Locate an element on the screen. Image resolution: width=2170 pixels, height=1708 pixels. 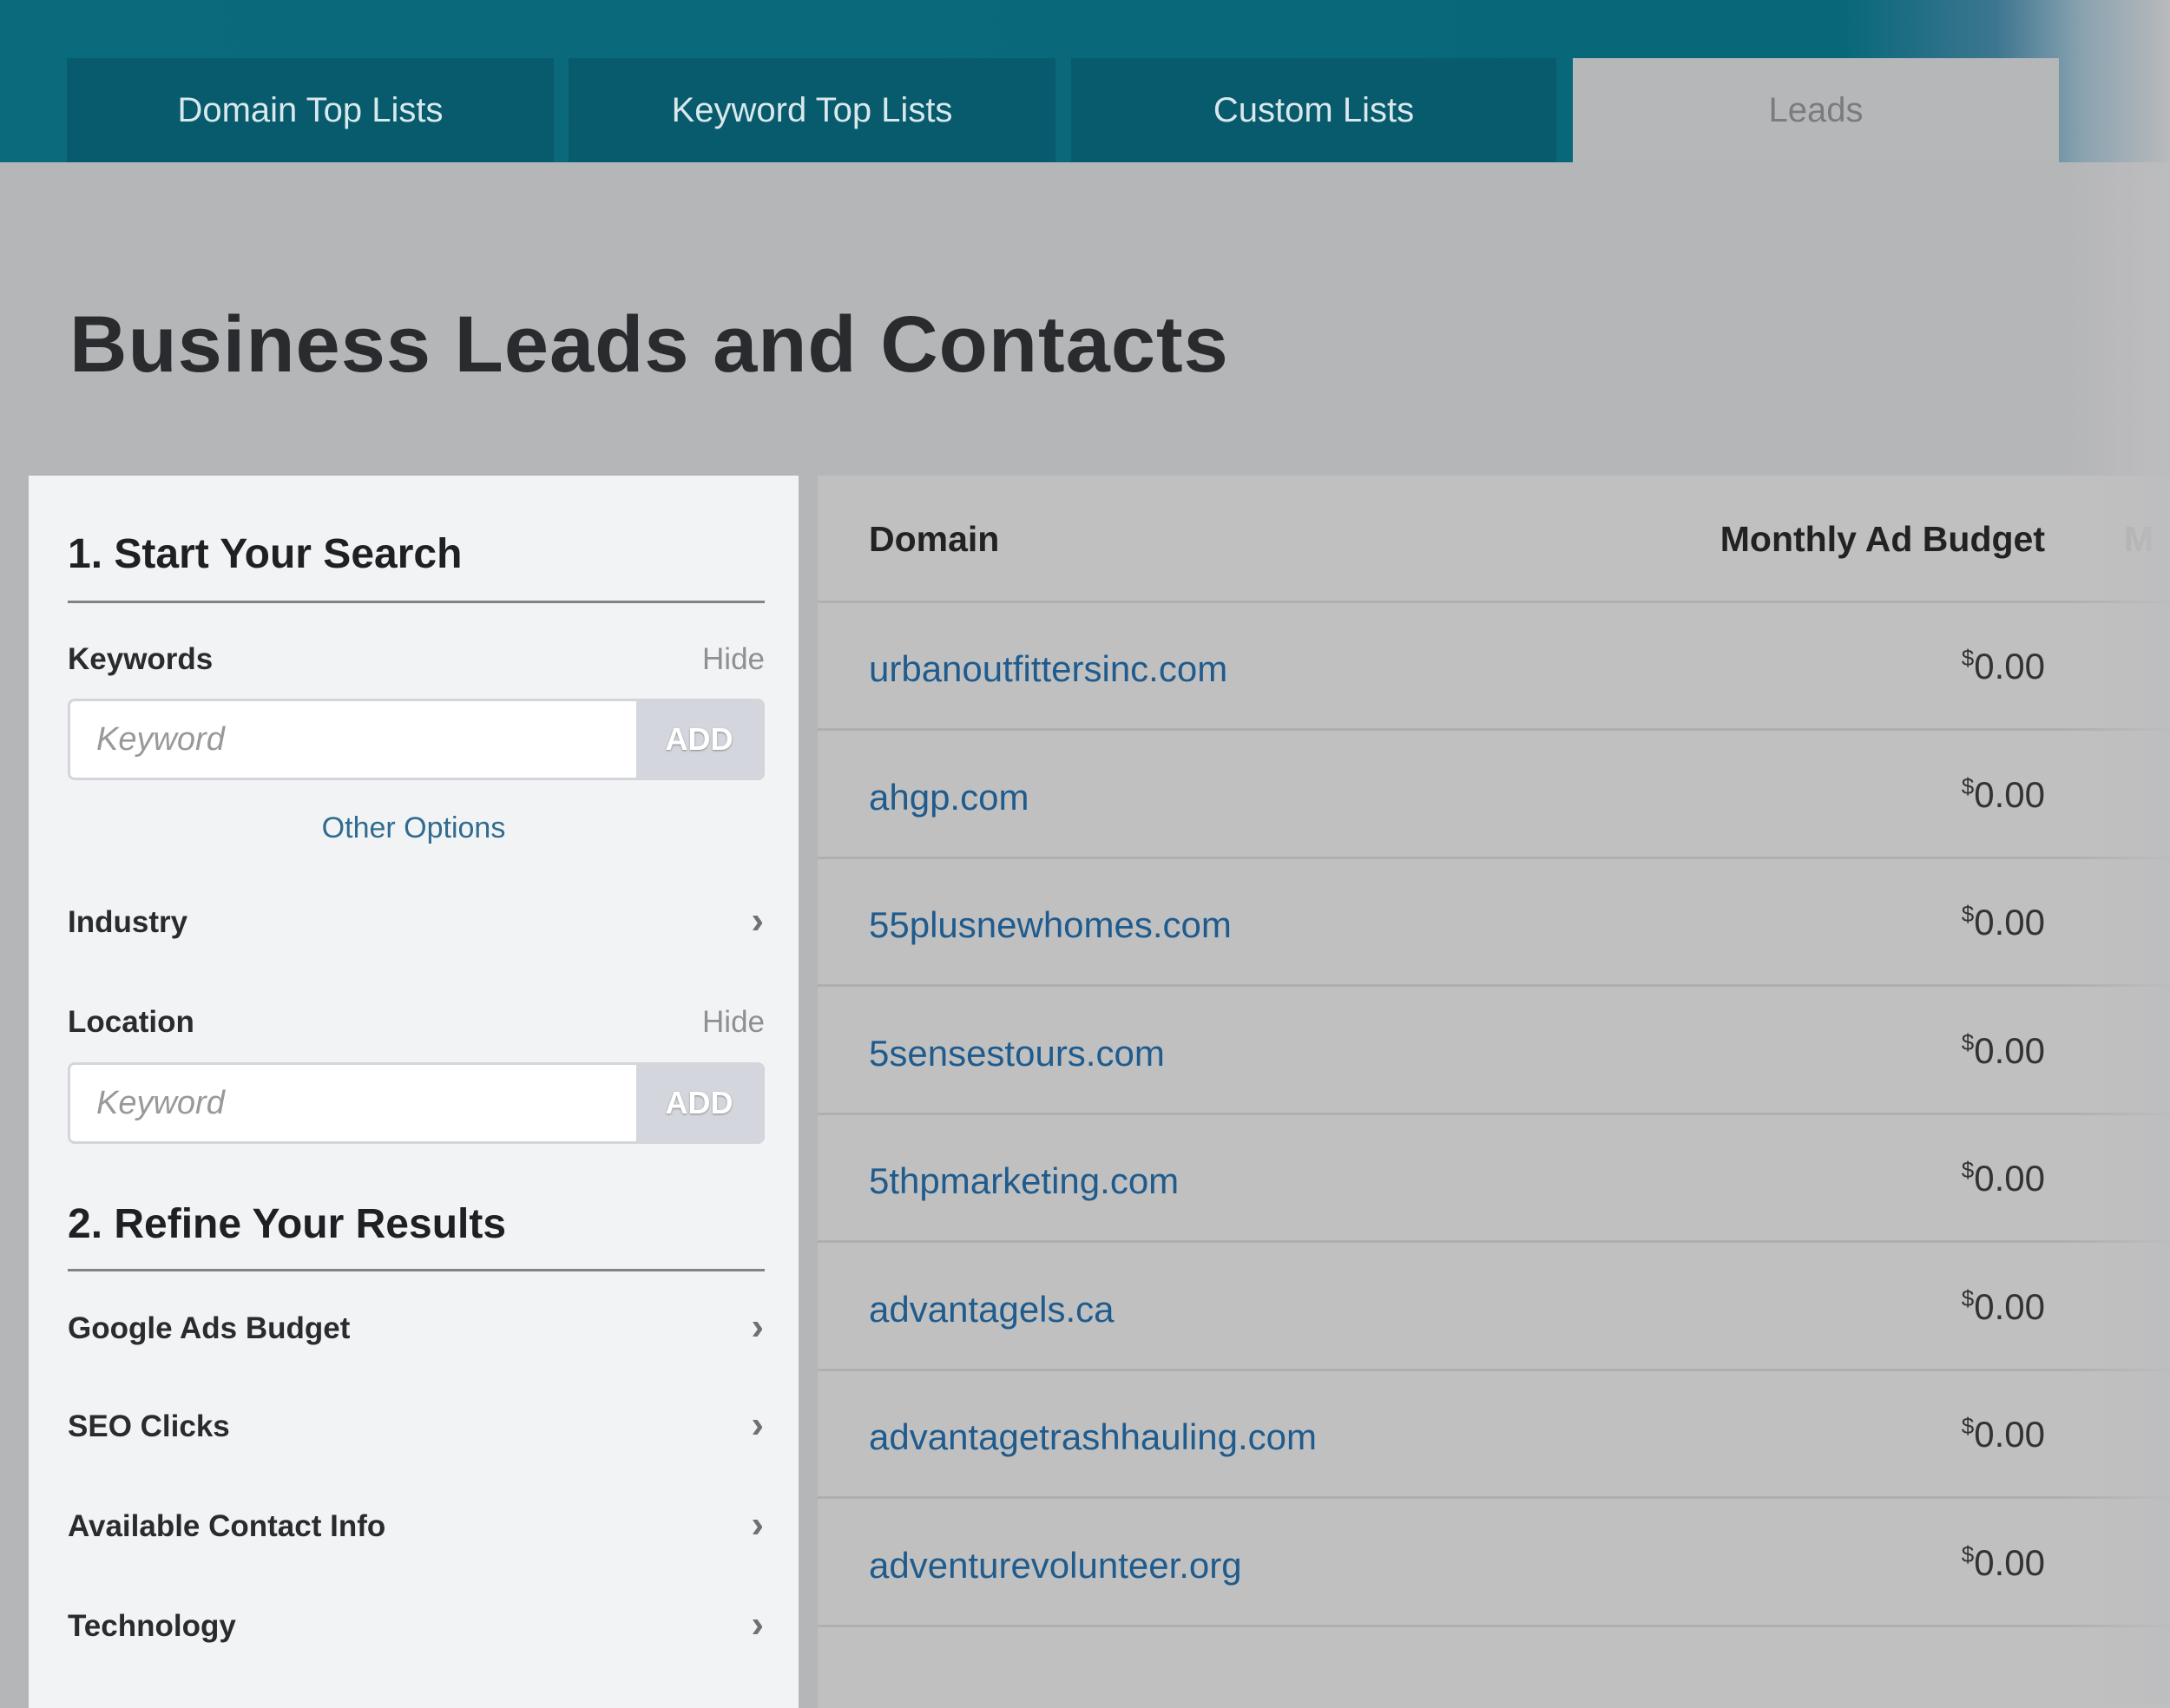
column-header-monthly-ad-budget: Monthly Ad Budget is located at coordinates (1882, 539).